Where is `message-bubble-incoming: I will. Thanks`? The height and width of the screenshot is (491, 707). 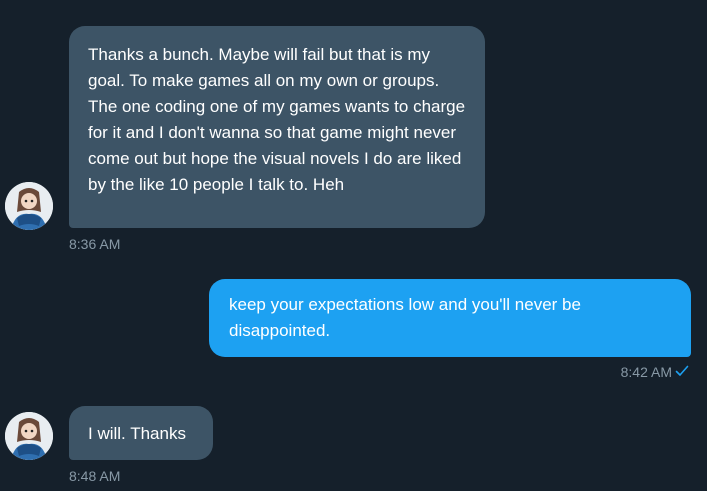 message-bubble-incoming: I will. Thanks is located at coordinates (141, 433).